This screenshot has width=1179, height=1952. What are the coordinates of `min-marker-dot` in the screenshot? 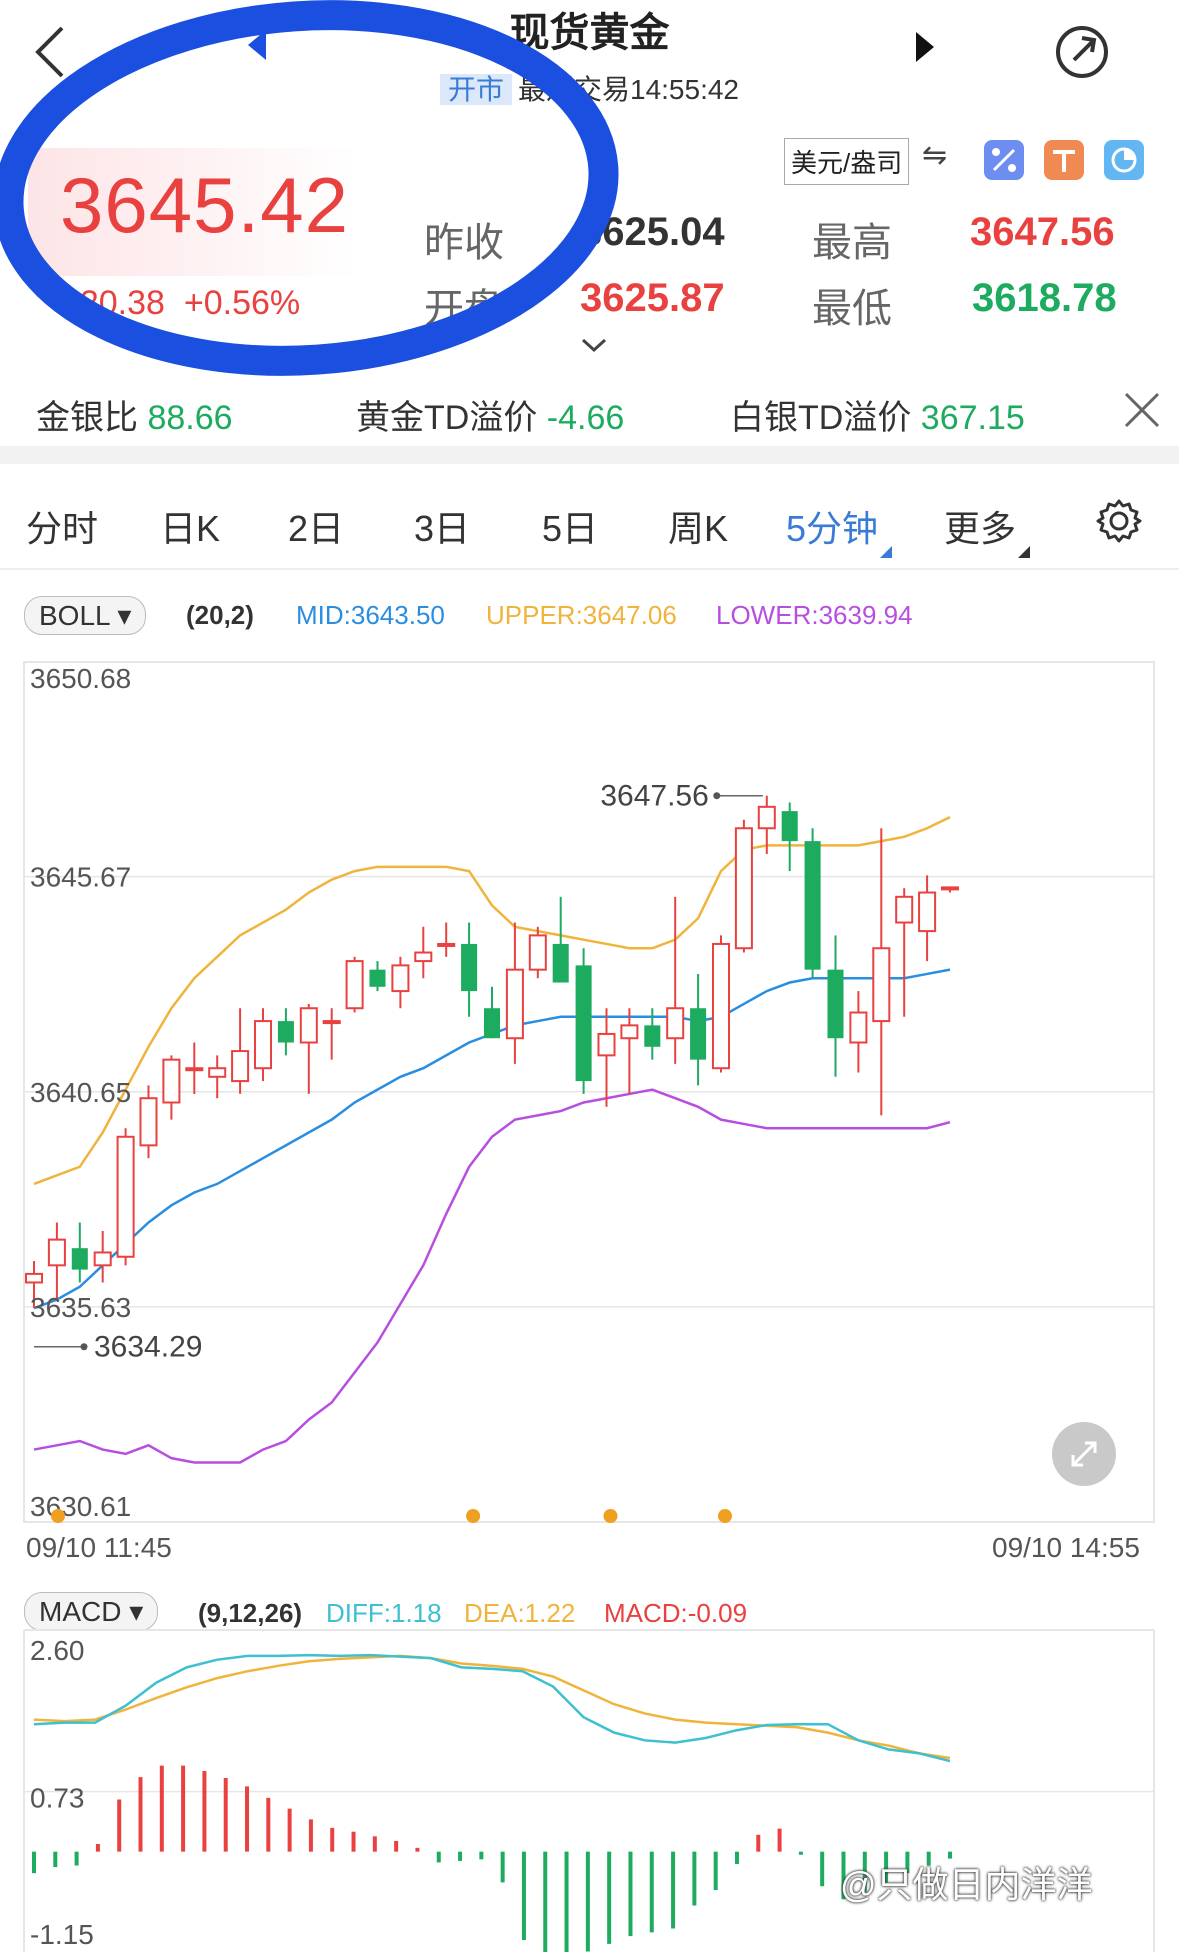 It's located at (84, 1347).